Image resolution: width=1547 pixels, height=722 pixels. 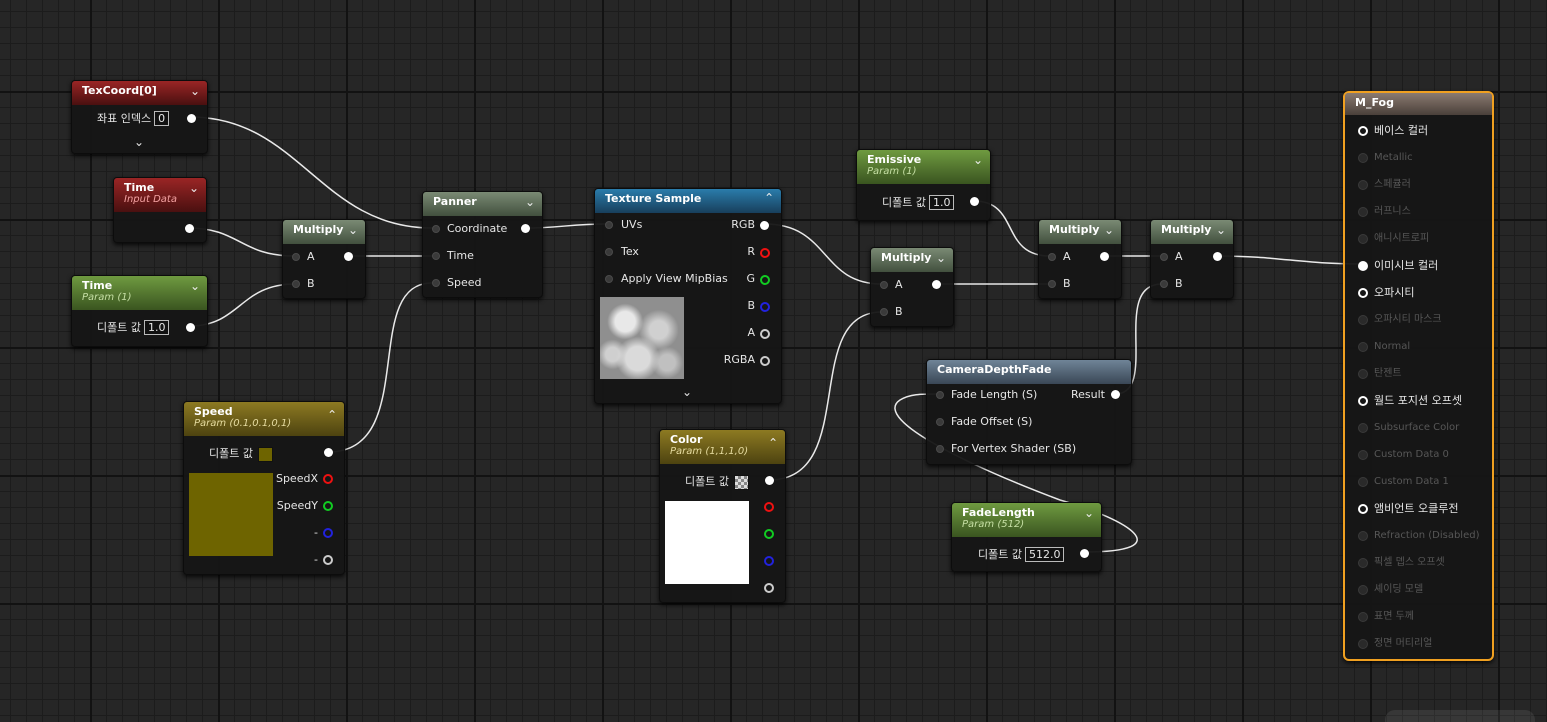 I want to click on material-input-row: 셰이딩 모델, so click(x=1415, y=590).